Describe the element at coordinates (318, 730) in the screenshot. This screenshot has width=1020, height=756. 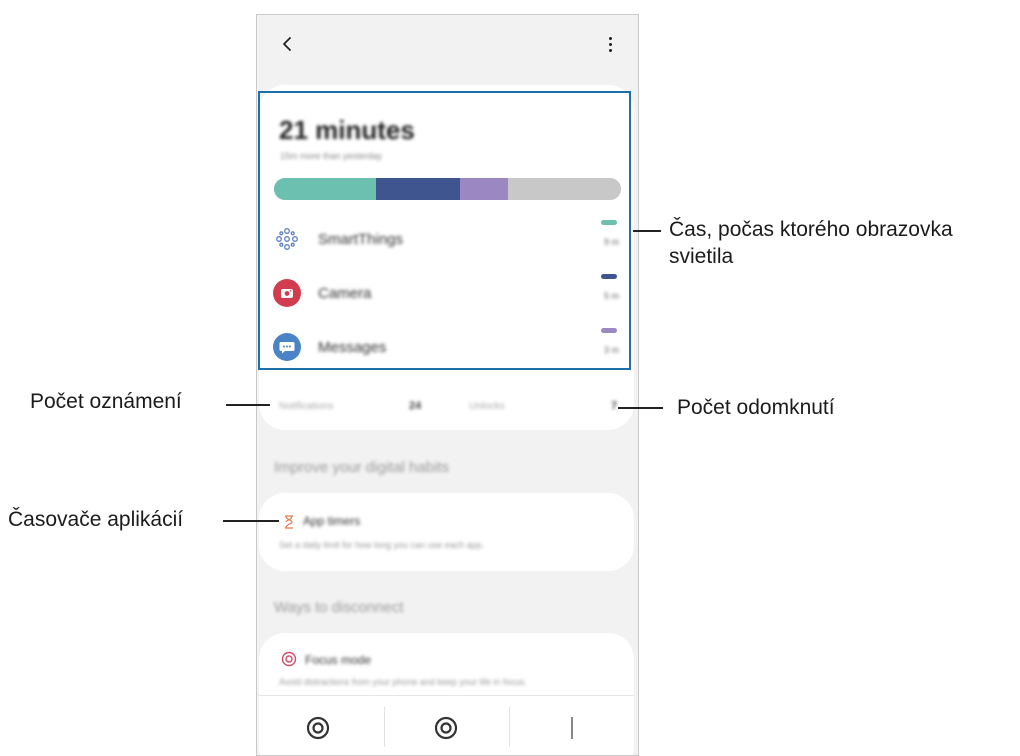
I see `focus-option-work-icon` at that location.